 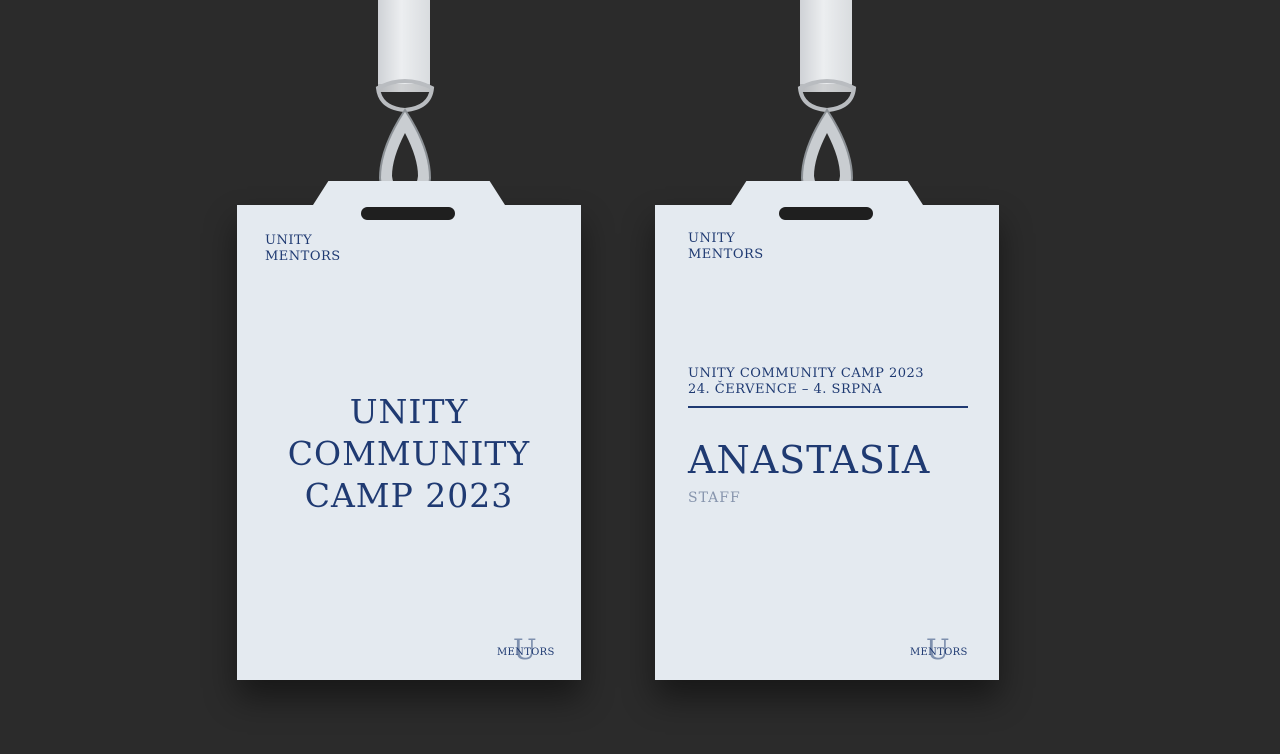 I want to click on title-line-3: CAMP 2023, so click(x=409, y=495).